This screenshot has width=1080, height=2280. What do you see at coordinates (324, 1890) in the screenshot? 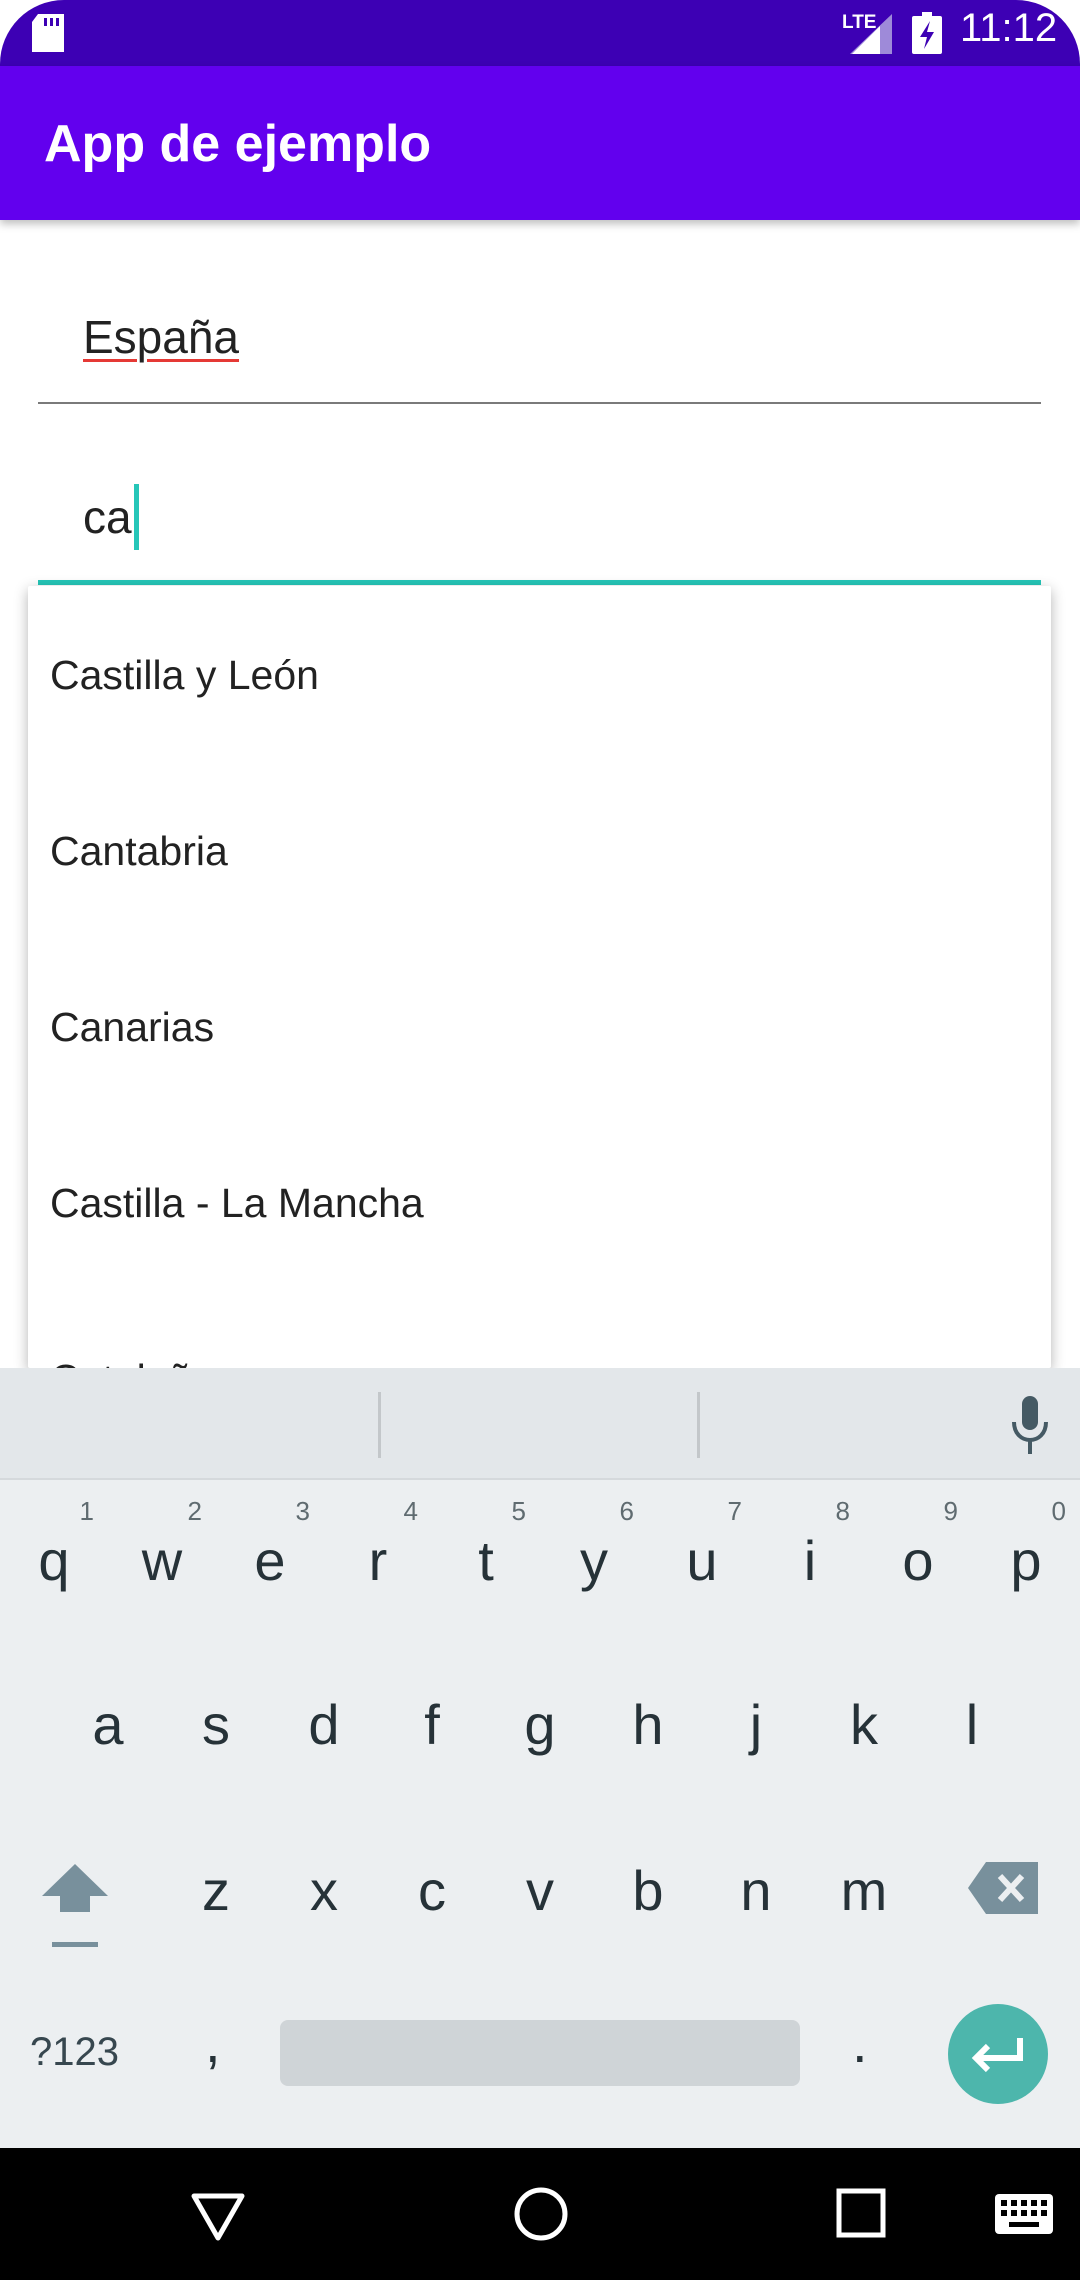
I see `key-x: x` at bounding box center [324, 1890].